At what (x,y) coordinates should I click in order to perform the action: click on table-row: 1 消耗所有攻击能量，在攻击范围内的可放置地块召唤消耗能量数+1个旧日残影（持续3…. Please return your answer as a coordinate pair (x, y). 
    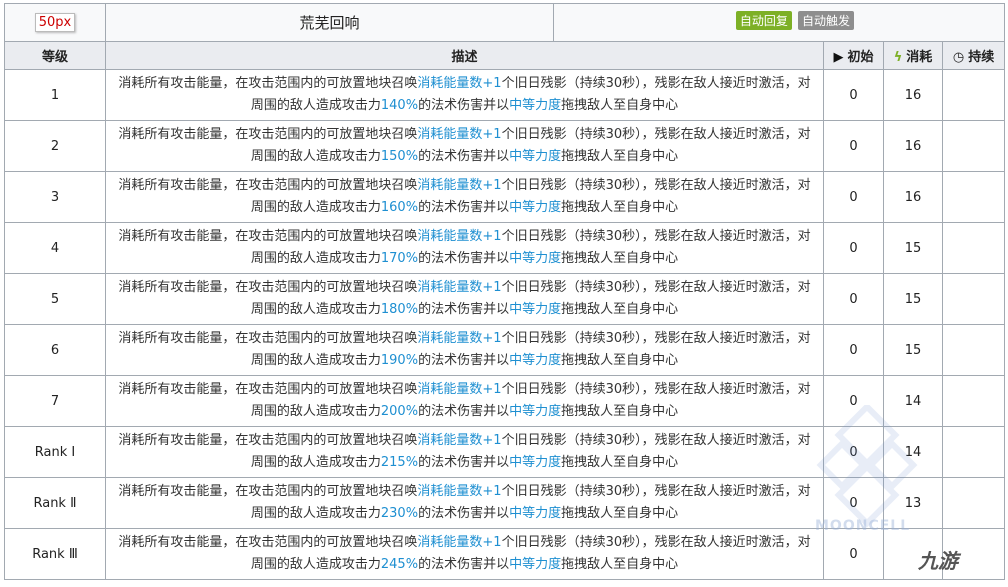
    Looking at the image, I should click on (505, 95).